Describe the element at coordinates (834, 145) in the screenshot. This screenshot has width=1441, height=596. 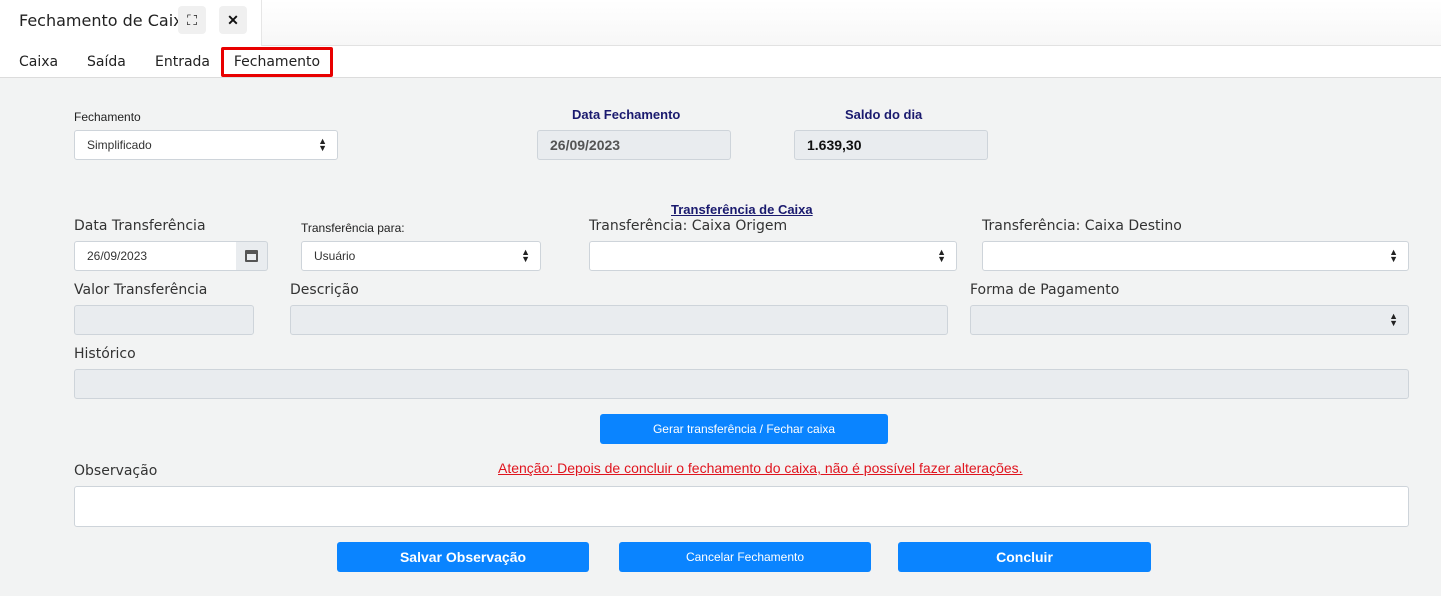
I see `saldo-dia-value: 1.639,30` at that location.